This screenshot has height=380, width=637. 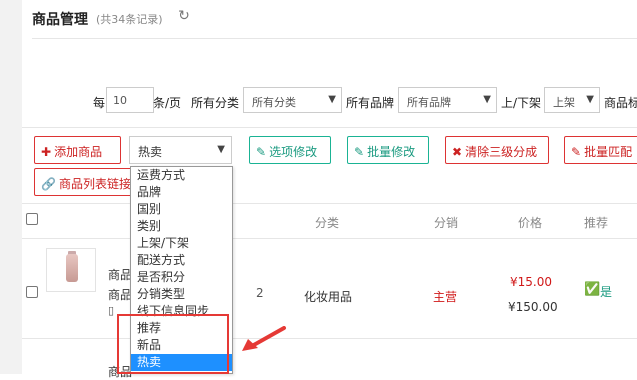 I want to click on option-distribution-type: 分销类型, so click(x=181, y=294).